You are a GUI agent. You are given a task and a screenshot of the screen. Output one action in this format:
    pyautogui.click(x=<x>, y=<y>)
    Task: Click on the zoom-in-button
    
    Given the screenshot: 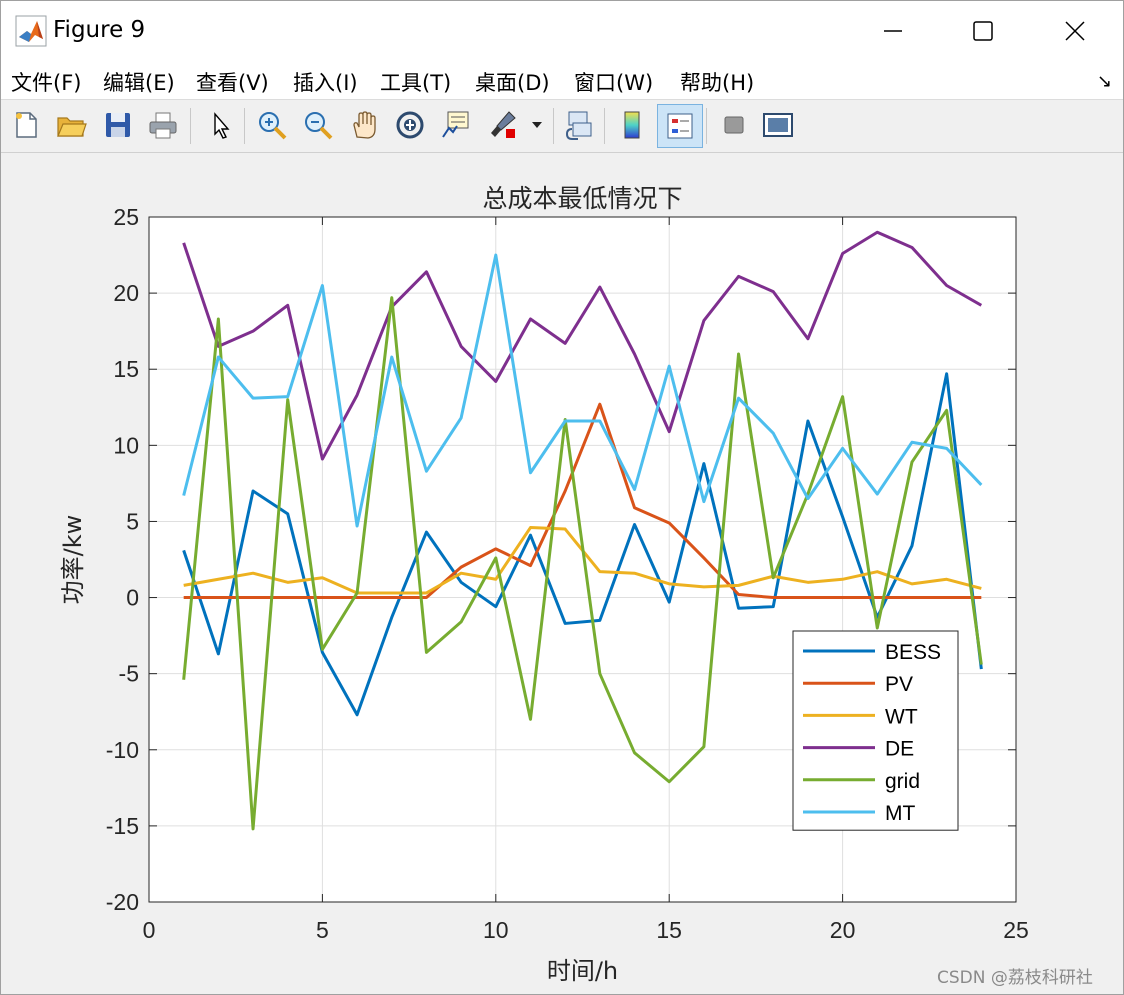 What is the action you would take?
    pyautogui.click(x=272, y=125)
    